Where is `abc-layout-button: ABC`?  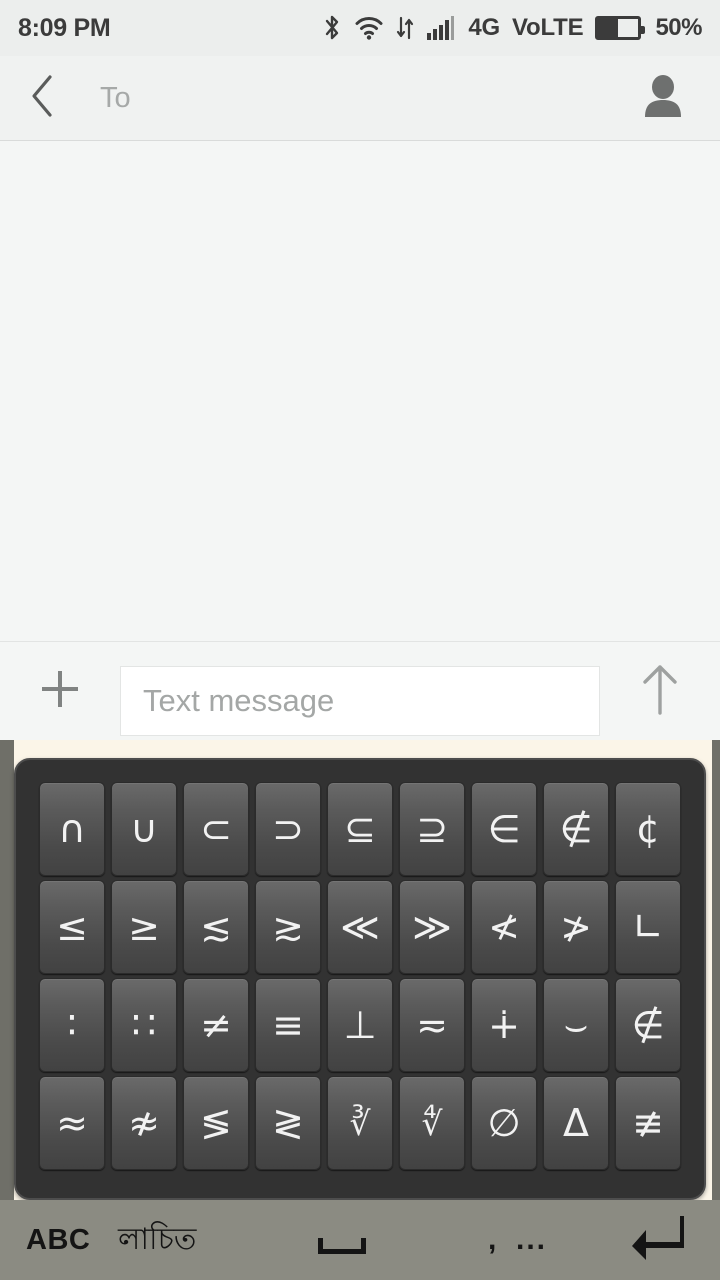 abc-layout-button: ABC is located at coordinates (58, 1240).